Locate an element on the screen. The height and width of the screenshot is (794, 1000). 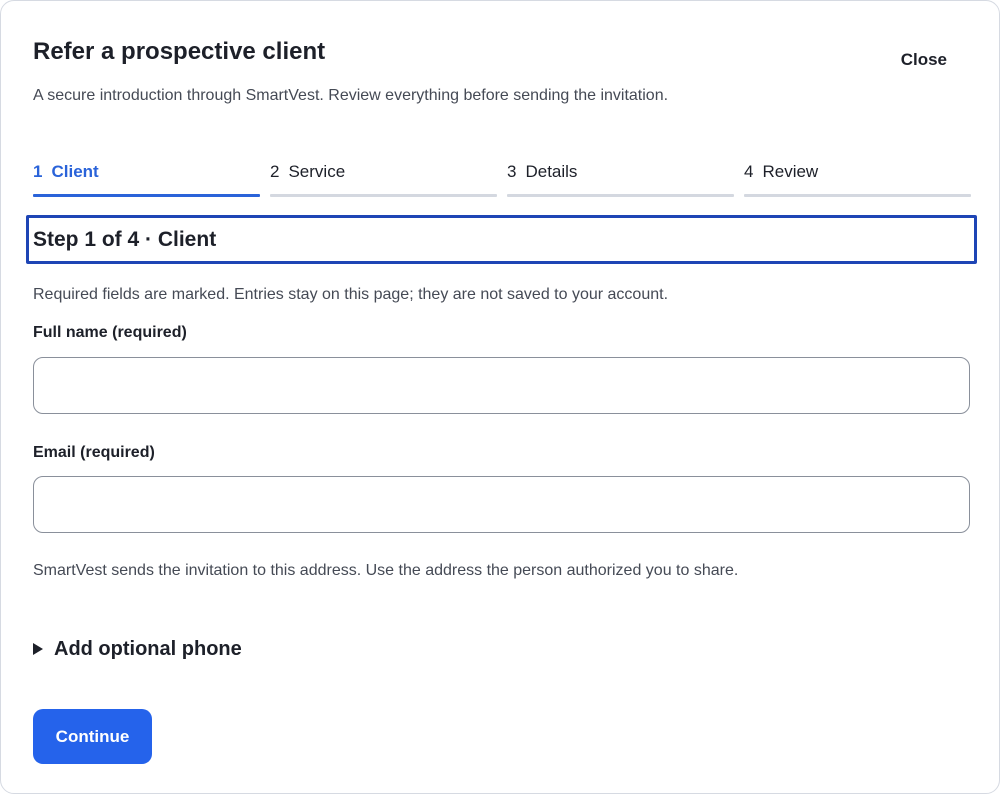
email-input is located at coordinates (501, 504).